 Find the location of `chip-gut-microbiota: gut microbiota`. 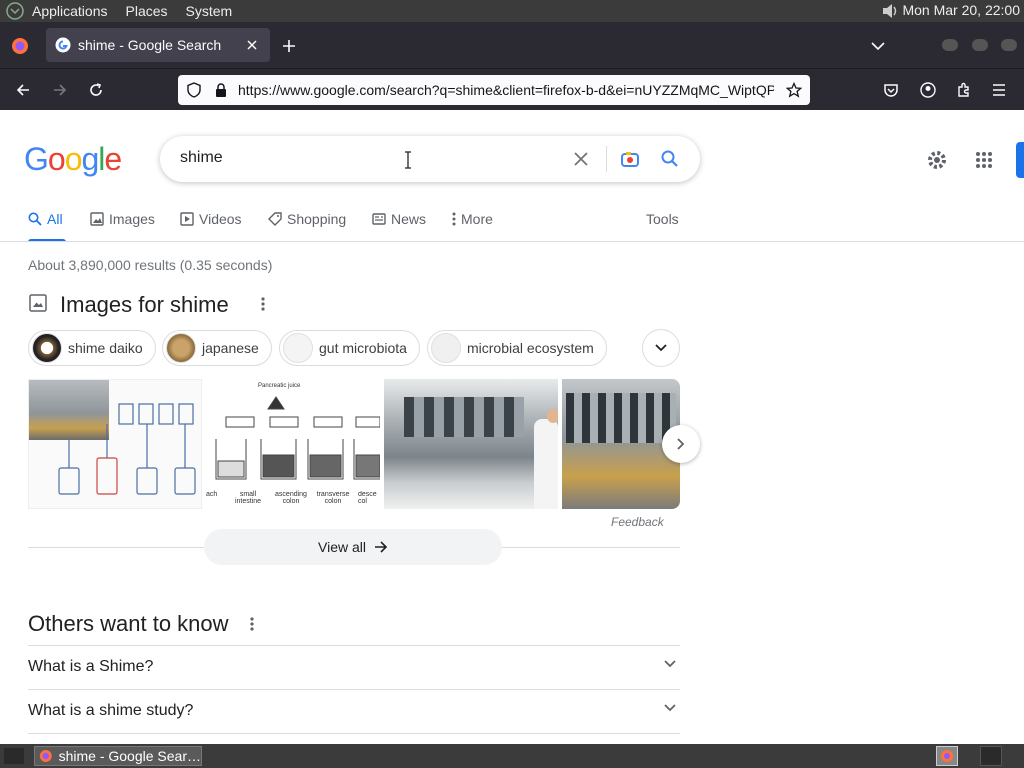

chip-gut-microbiota: gut microbiota is located at coordinates (349, 348).